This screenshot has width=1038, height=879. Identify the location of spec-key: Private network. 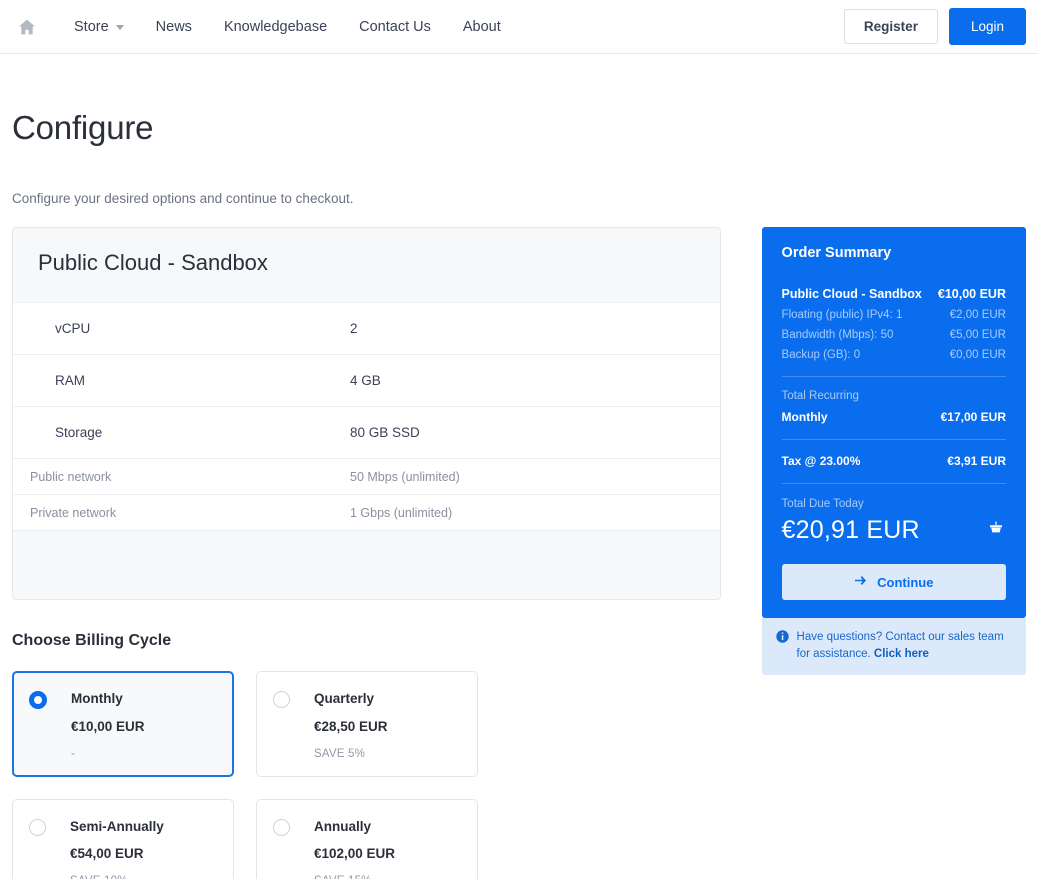
(73, 512).